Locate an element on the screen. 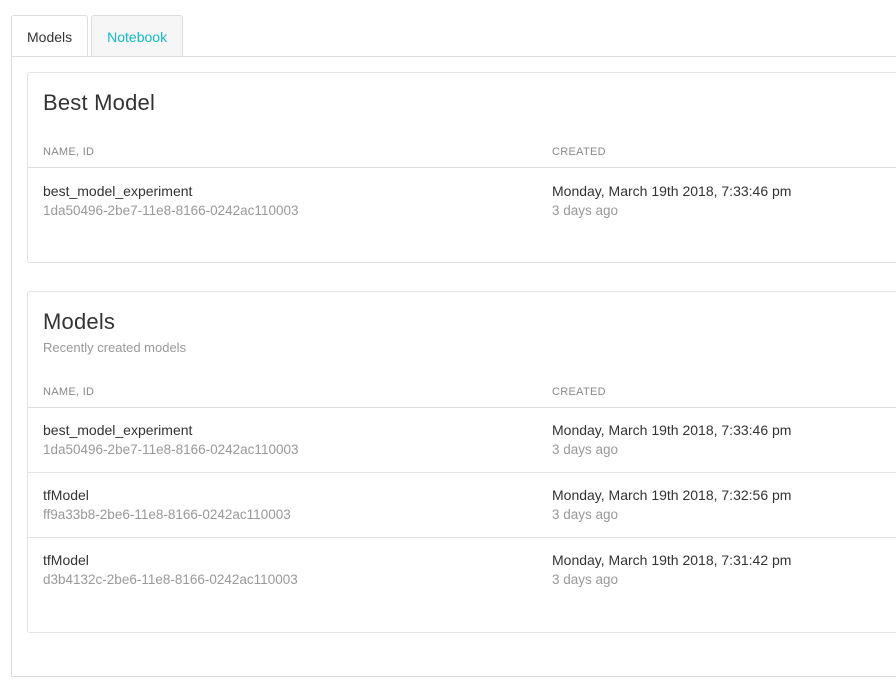 This screenshot has width=896, height=688. tab-bar: Models Notebook is located at coordinates (98, 36).